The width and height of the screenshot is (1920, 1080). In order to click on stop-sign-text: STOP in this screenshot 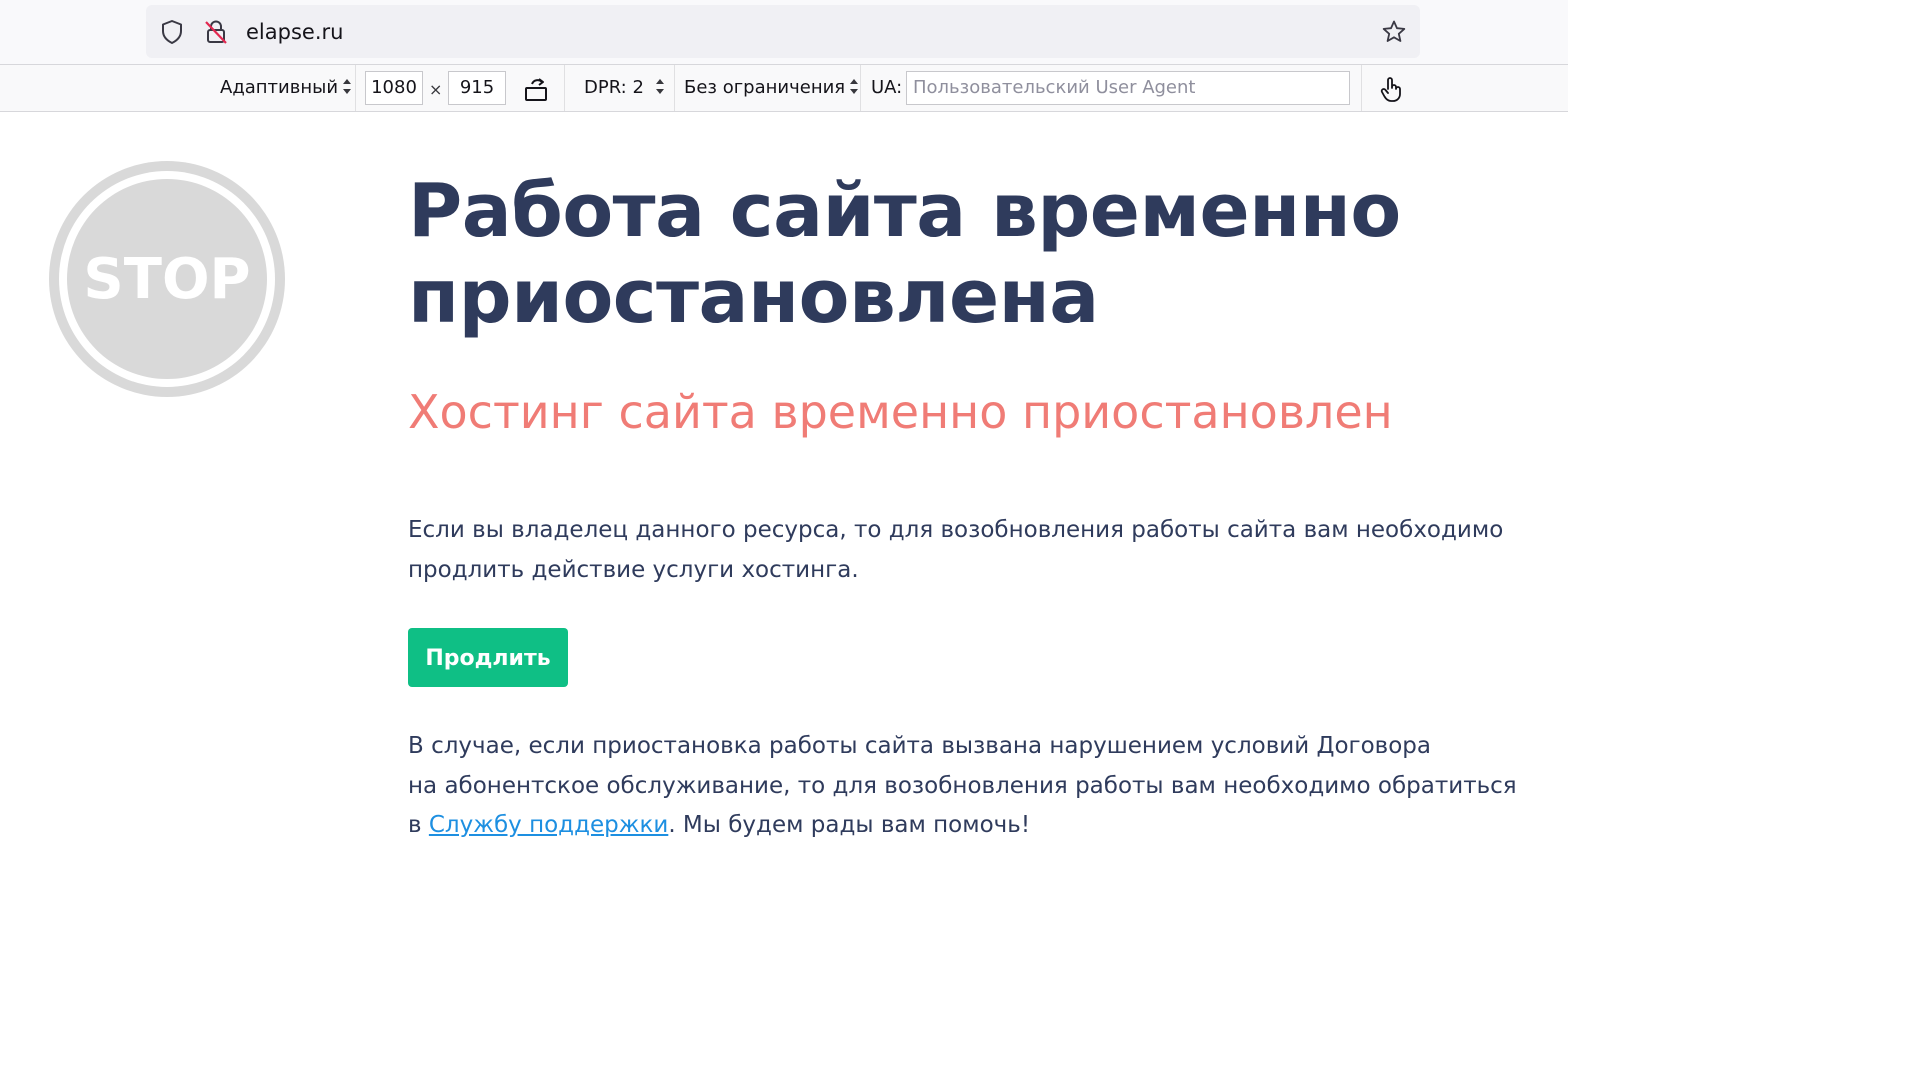, I will do `click(166, 279)`.